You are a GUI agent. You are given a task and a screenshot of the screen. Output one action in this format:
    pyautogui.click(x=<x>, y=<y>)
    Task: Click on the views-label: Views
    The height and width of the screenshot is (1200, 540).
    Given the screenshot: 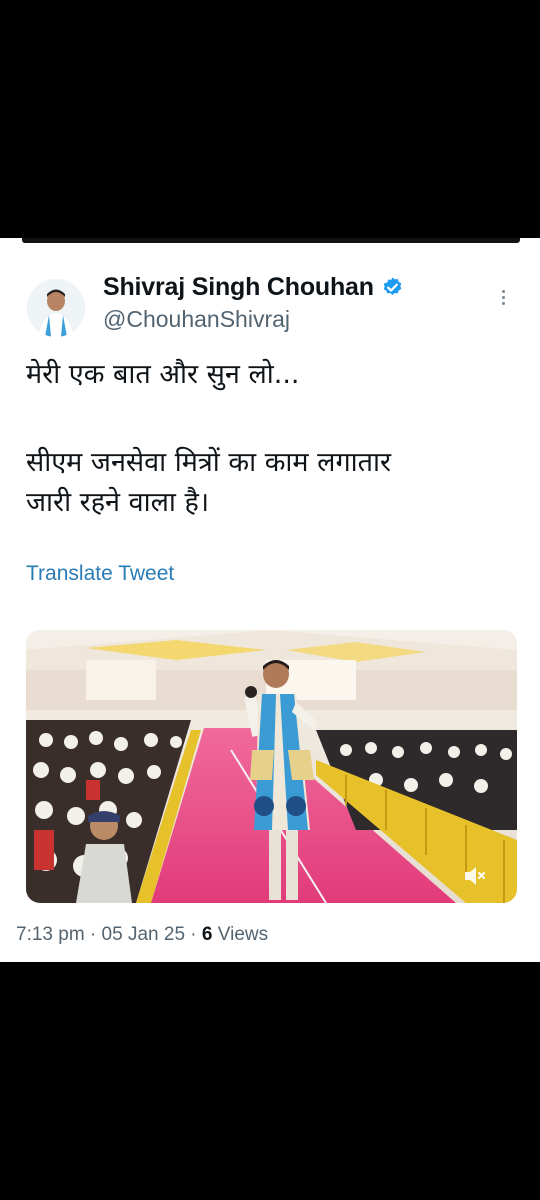 What is the action you would take?
    pyautogui.click(x=240, y=934)
    